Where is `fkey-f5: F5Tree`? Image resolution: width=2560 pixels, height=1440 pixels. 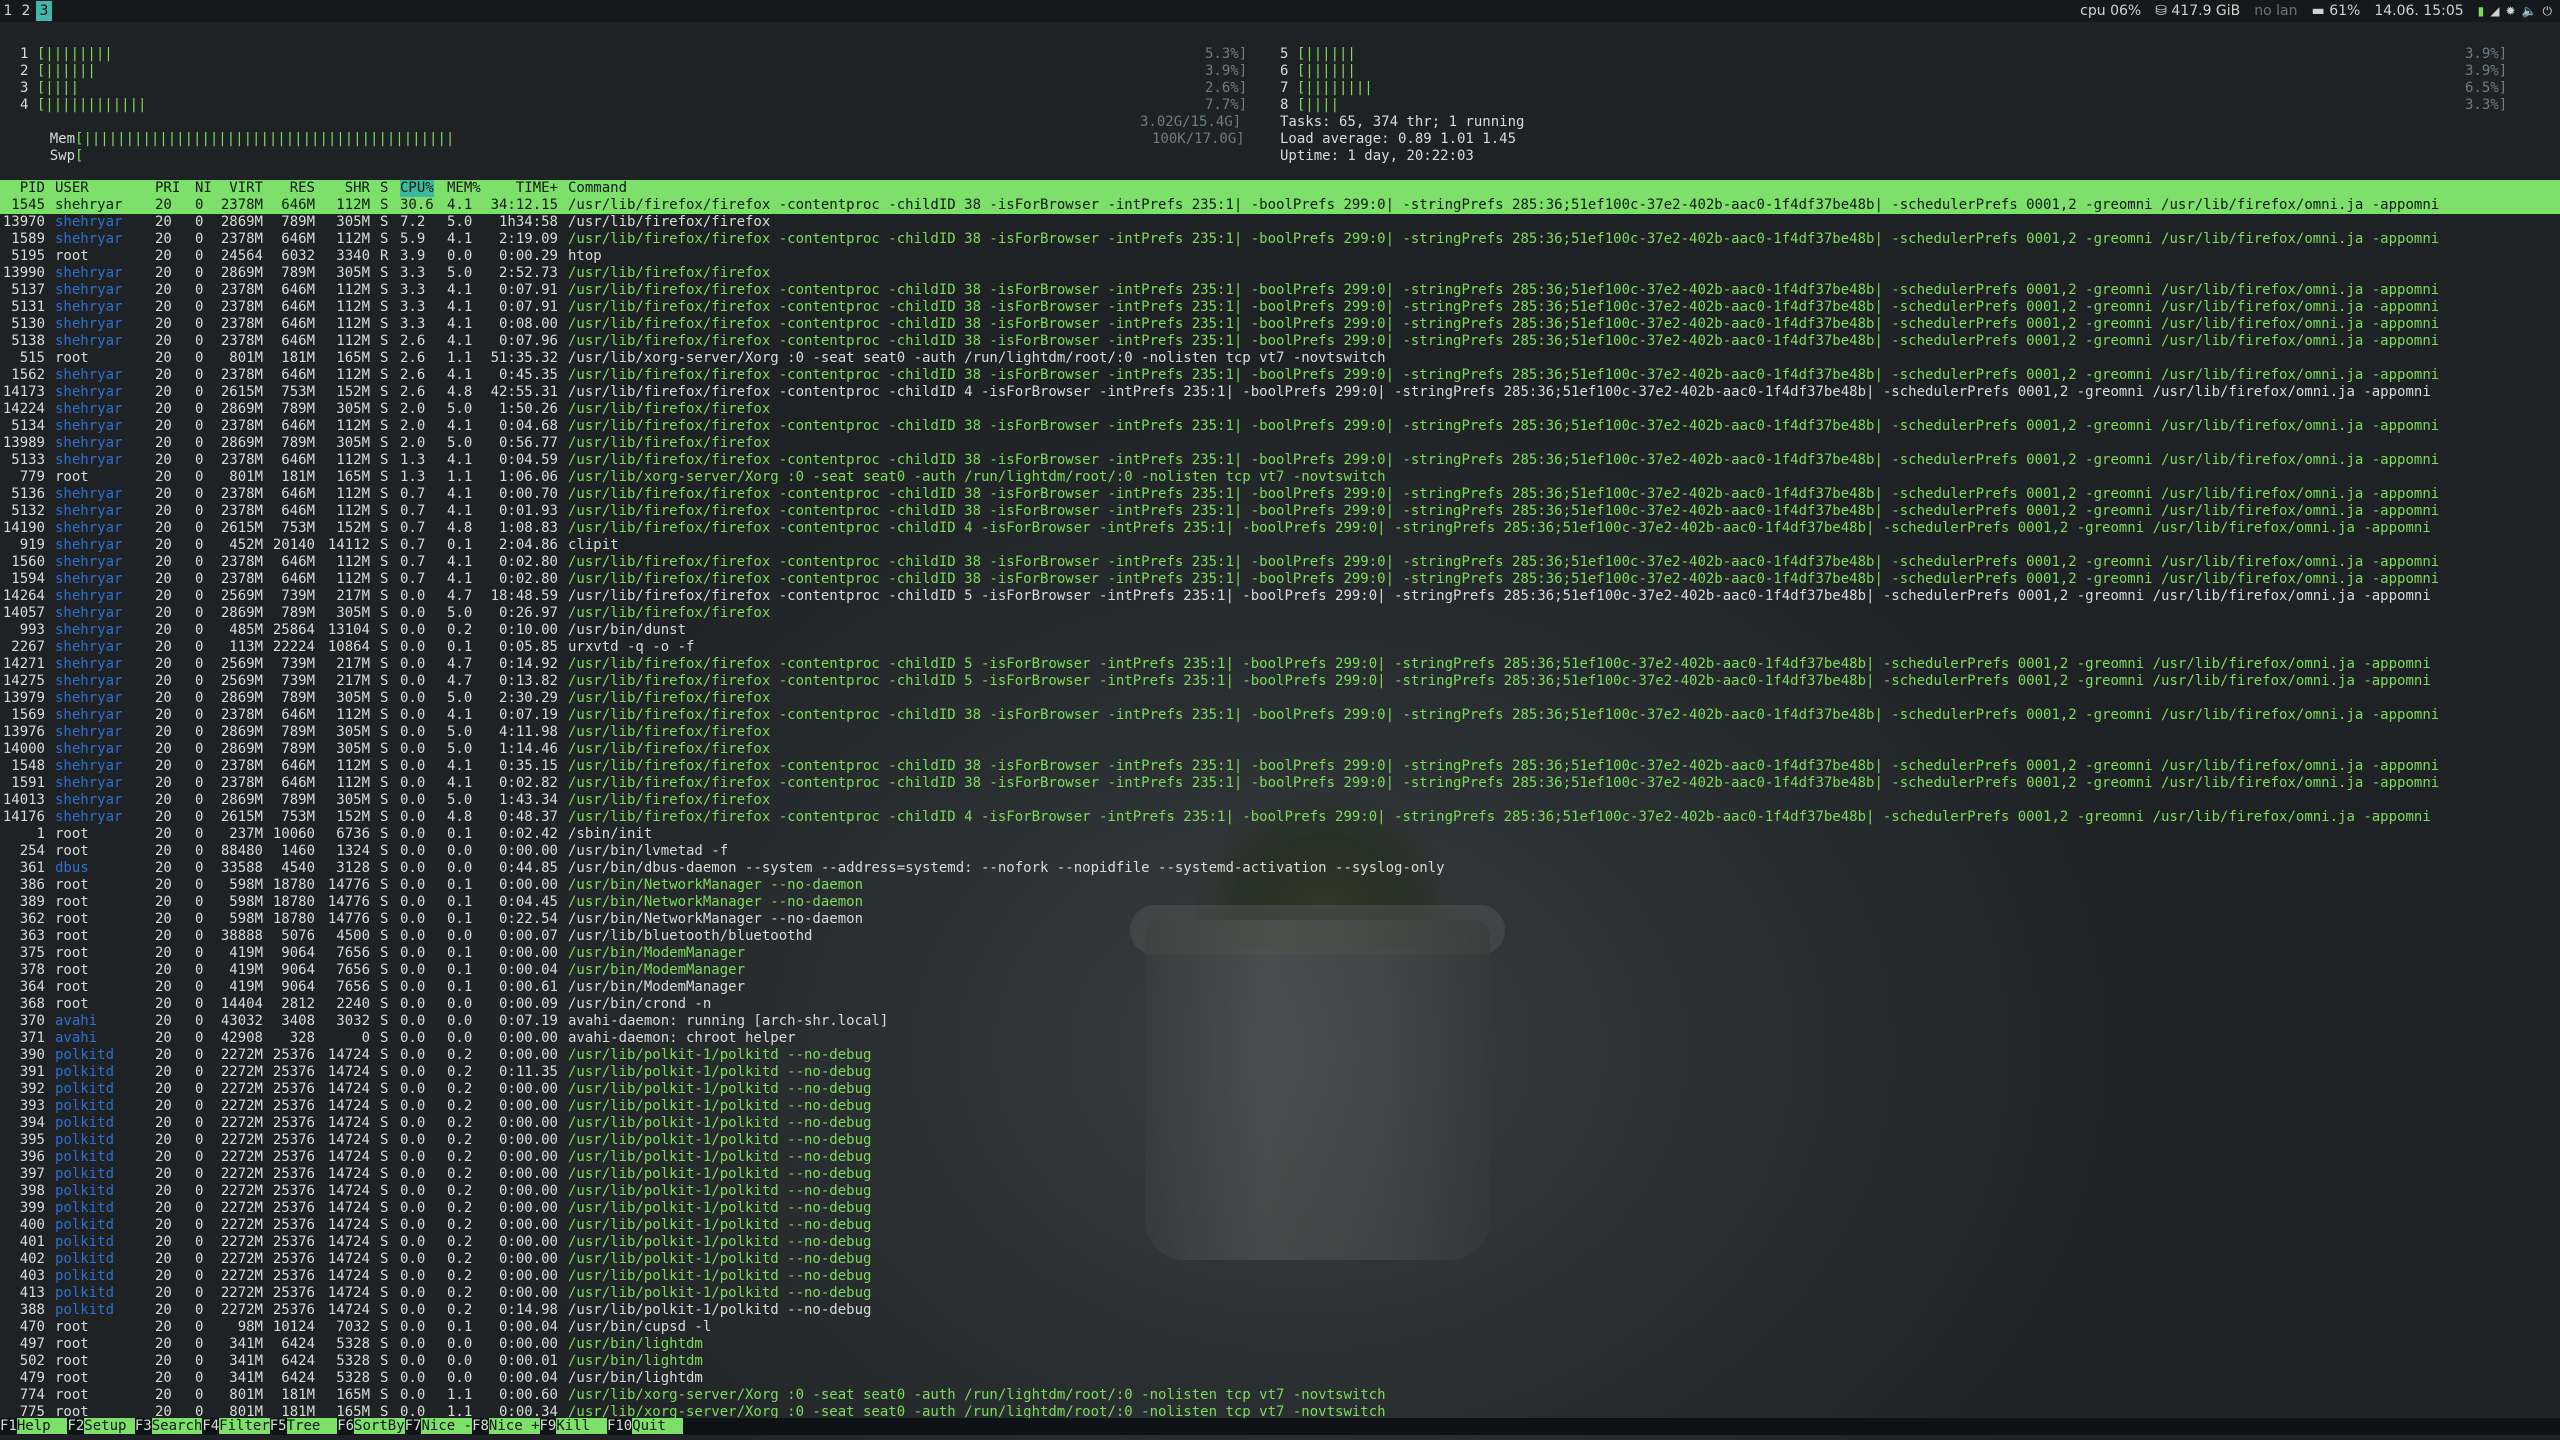
fkey-f5: F5Tree is located at coordinates (303, 1426).